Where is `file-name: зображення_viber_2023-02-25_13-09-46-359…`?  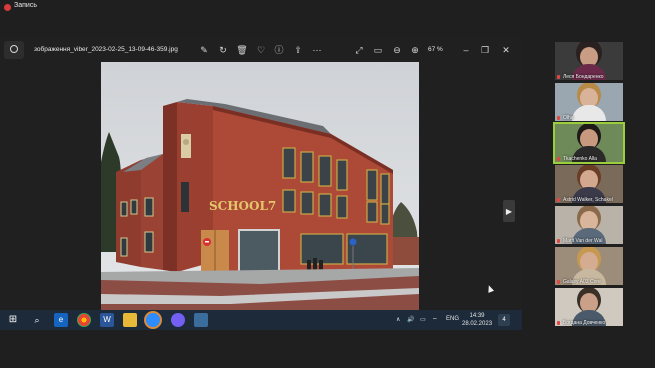
file-name: зображення_viber_2023-02-25_13-09-46-359… is located at coordinates (106, 49).